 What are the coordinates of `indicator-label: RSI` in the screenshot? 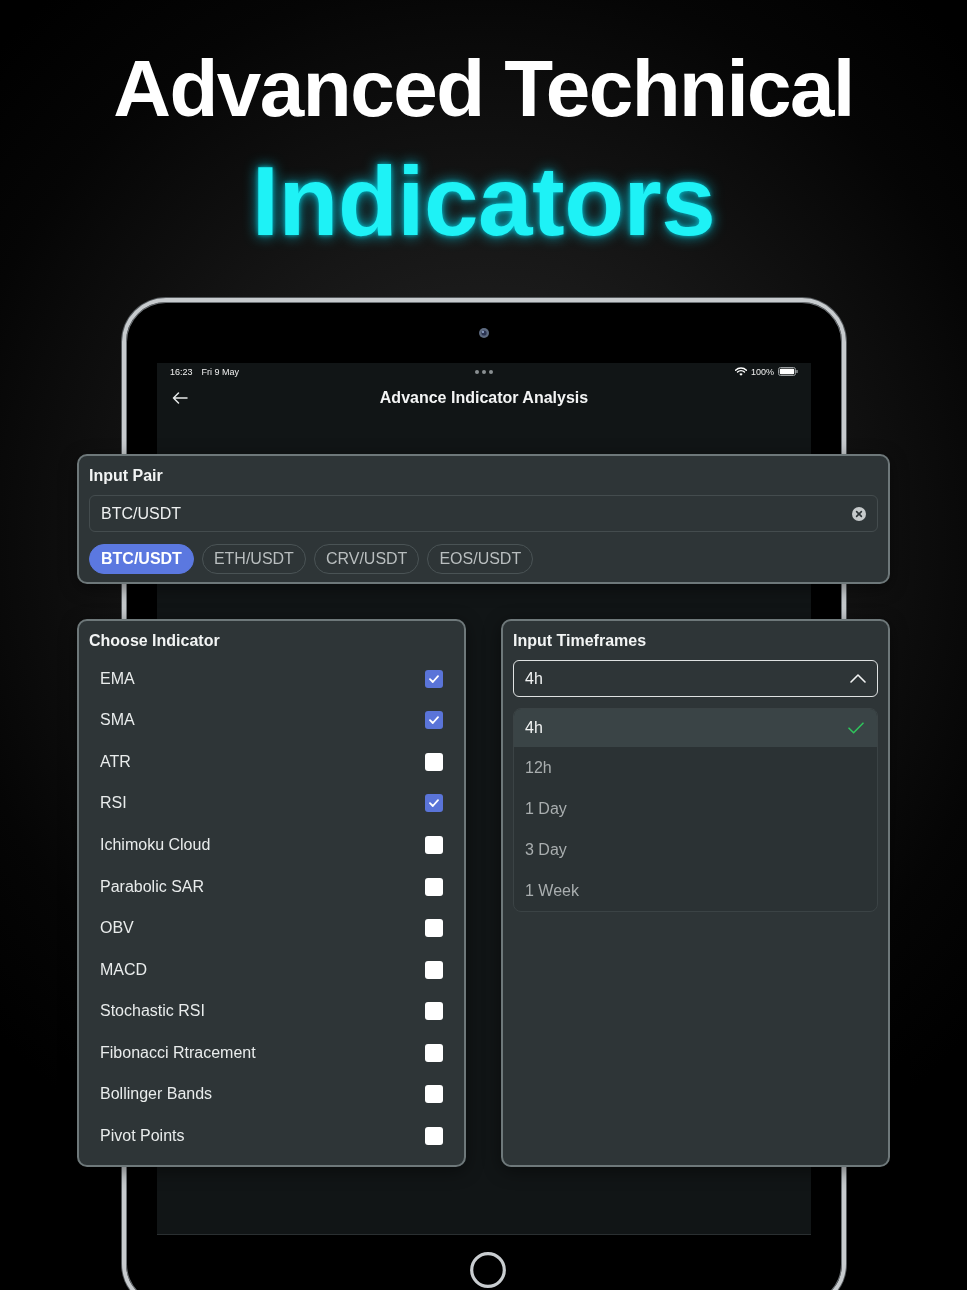 It's located at (113, 803).